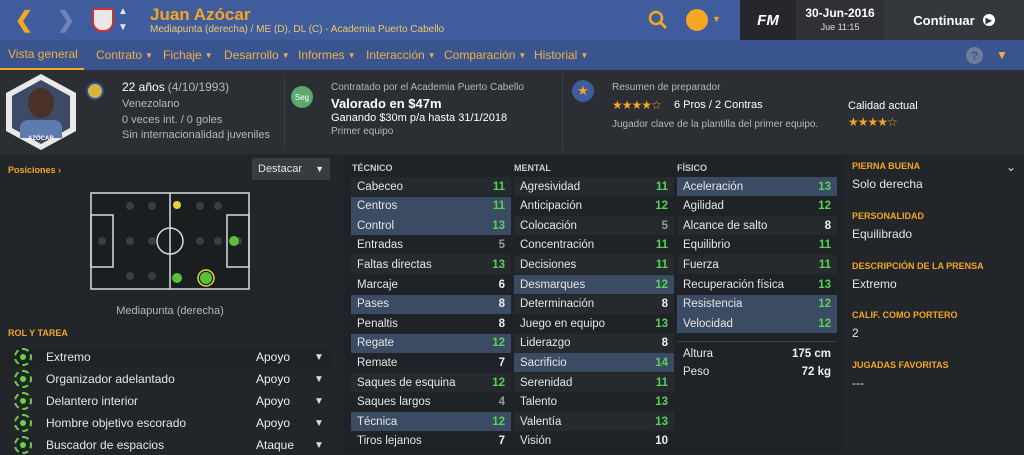  Describe the element at coordinates (757, 186) in the screenshot. I see `attribute-row: Aceleración 13` at that location.